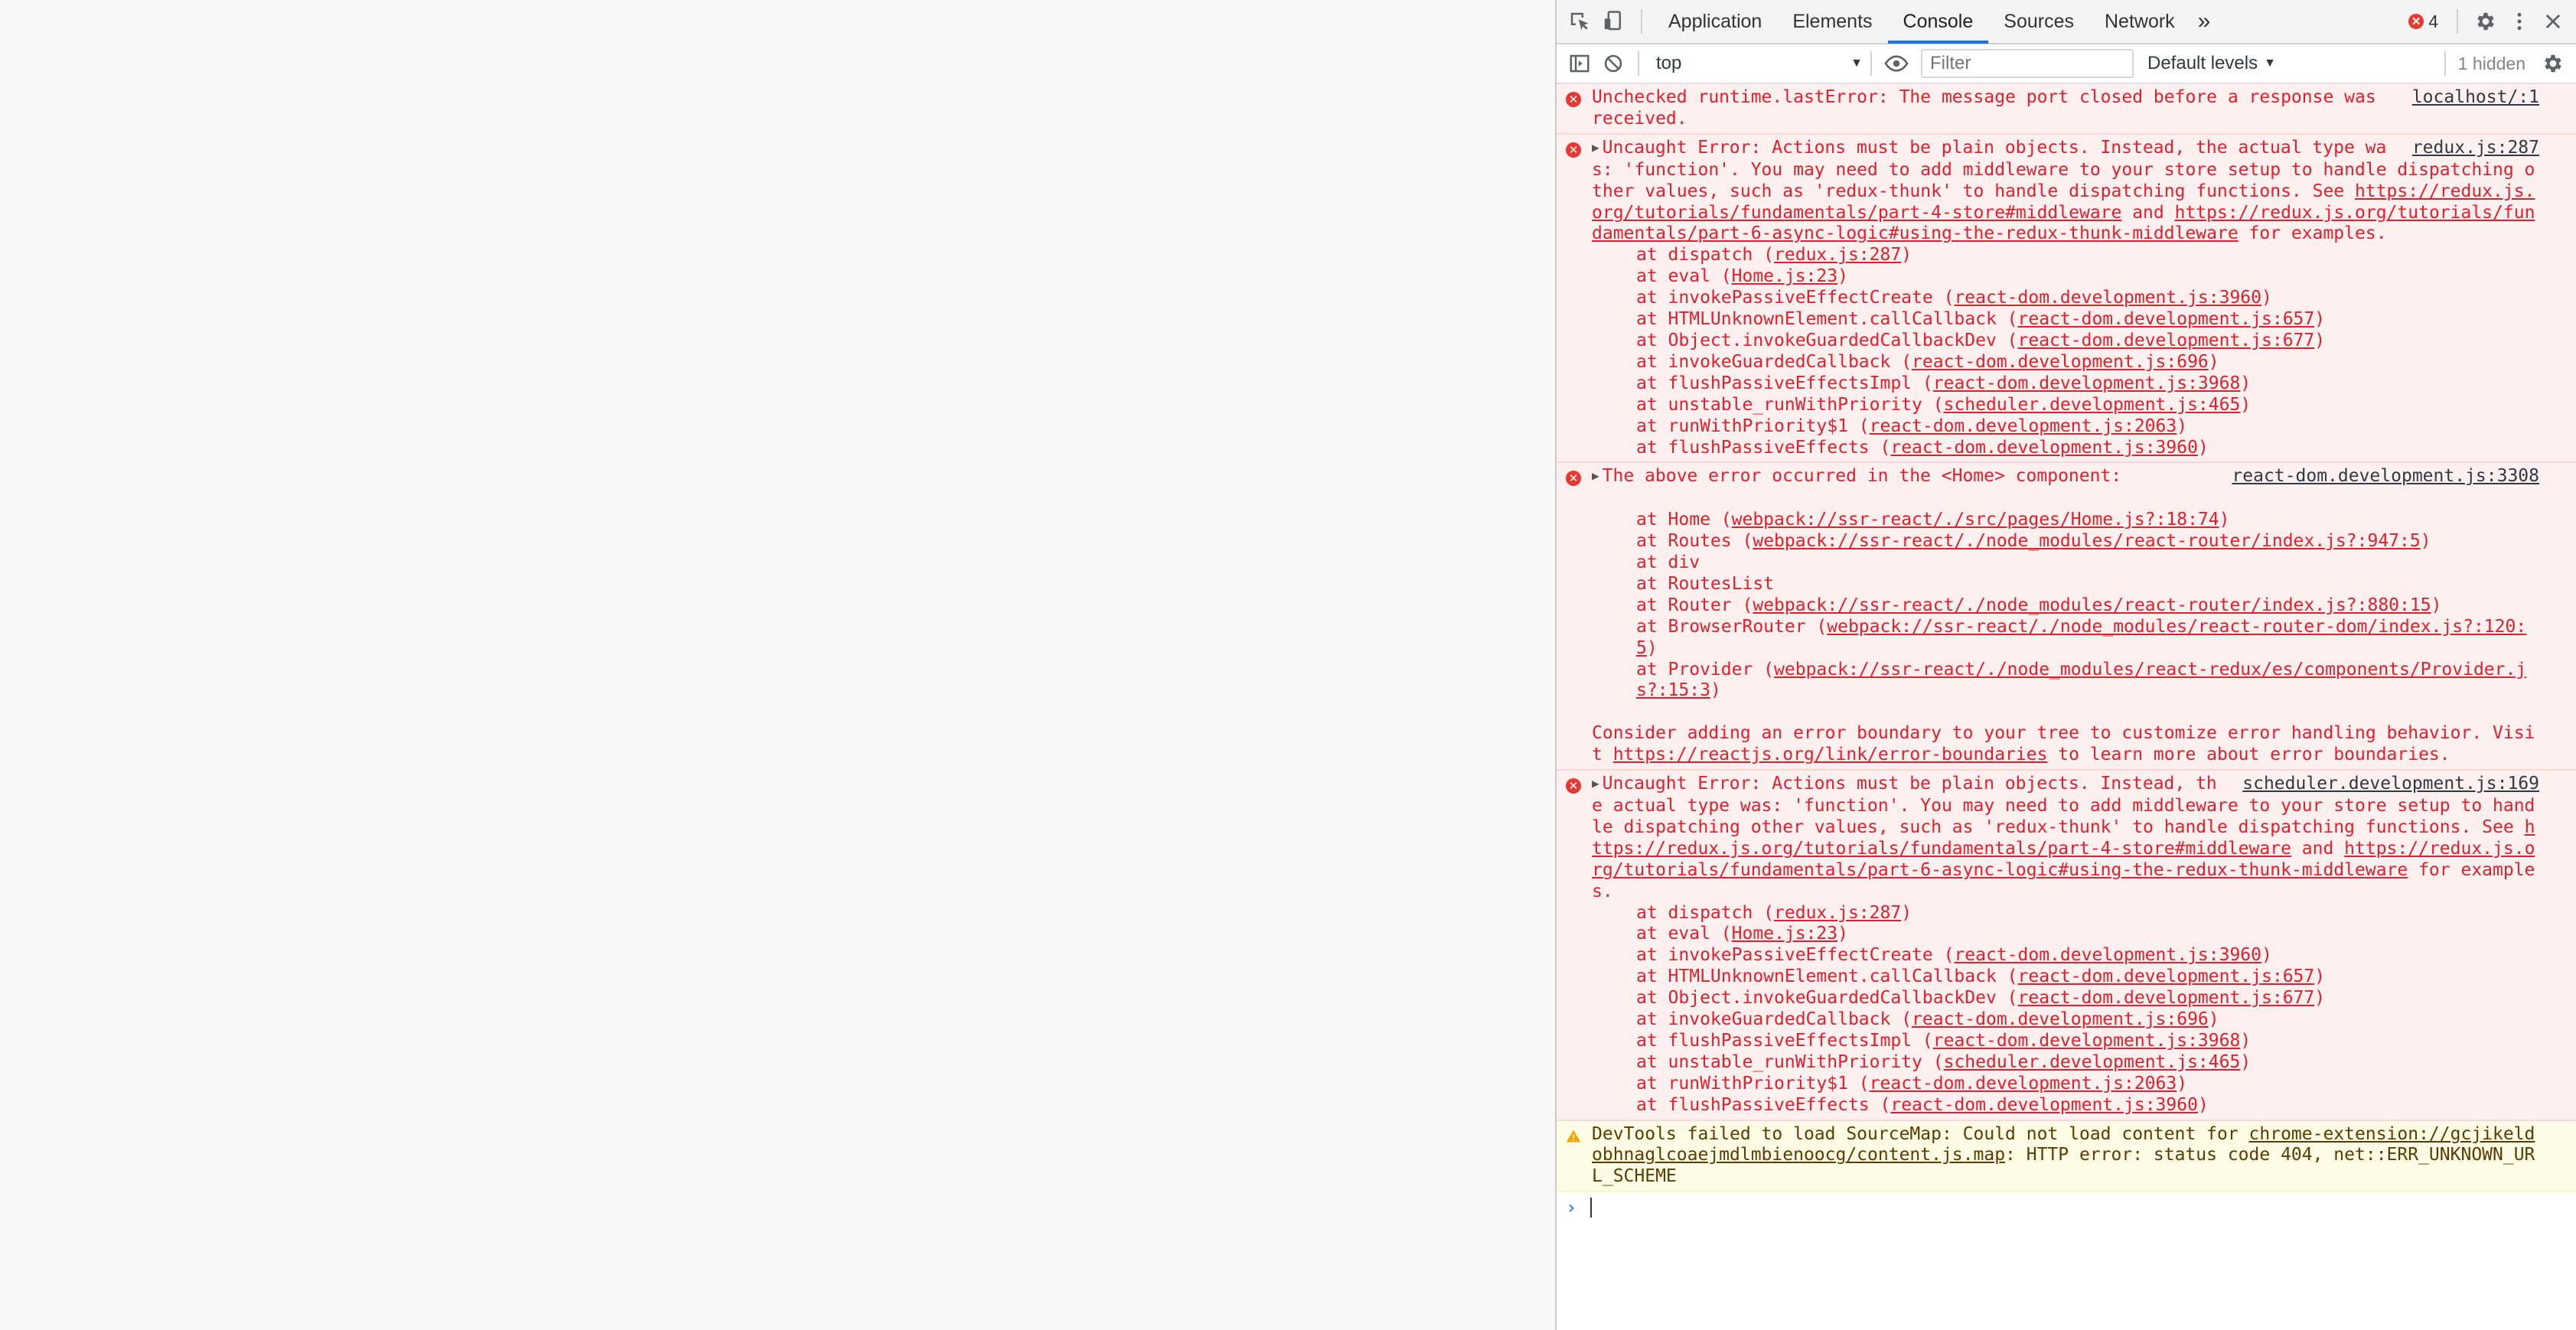  I want to click on gear-icon, so click(2486, 21).